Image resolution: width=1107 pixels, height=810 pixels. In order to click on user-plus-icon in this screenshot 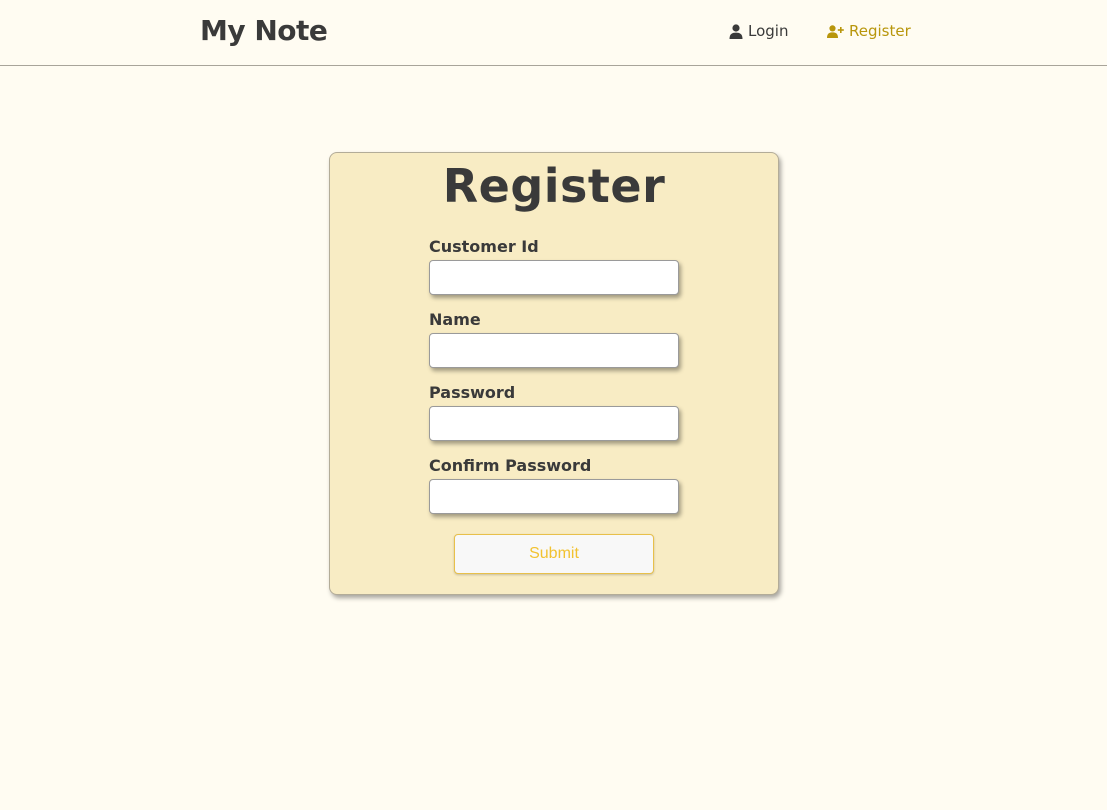, I will do `click(835, 31)`.